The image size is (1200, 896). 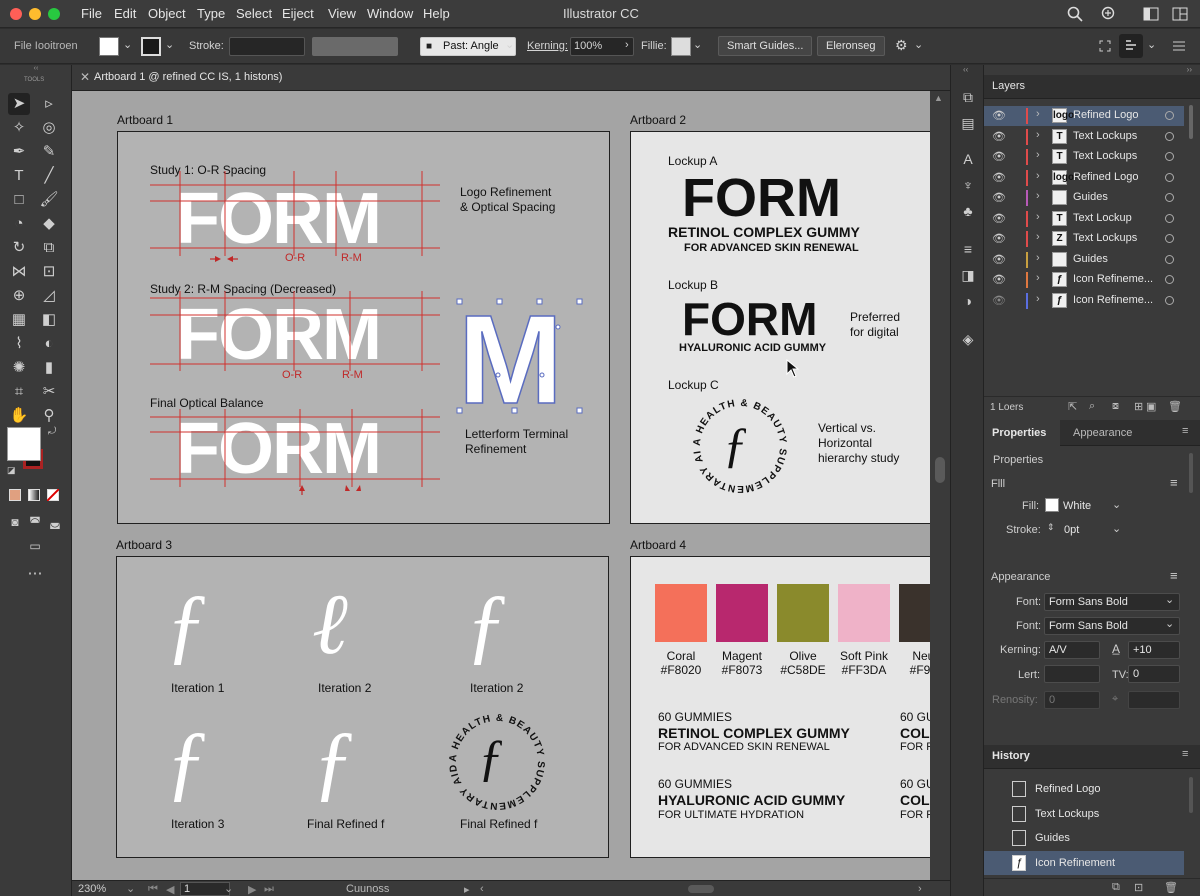 I want to click on magic-wand-tool-icon: ✧, so click(x=19, y=128).